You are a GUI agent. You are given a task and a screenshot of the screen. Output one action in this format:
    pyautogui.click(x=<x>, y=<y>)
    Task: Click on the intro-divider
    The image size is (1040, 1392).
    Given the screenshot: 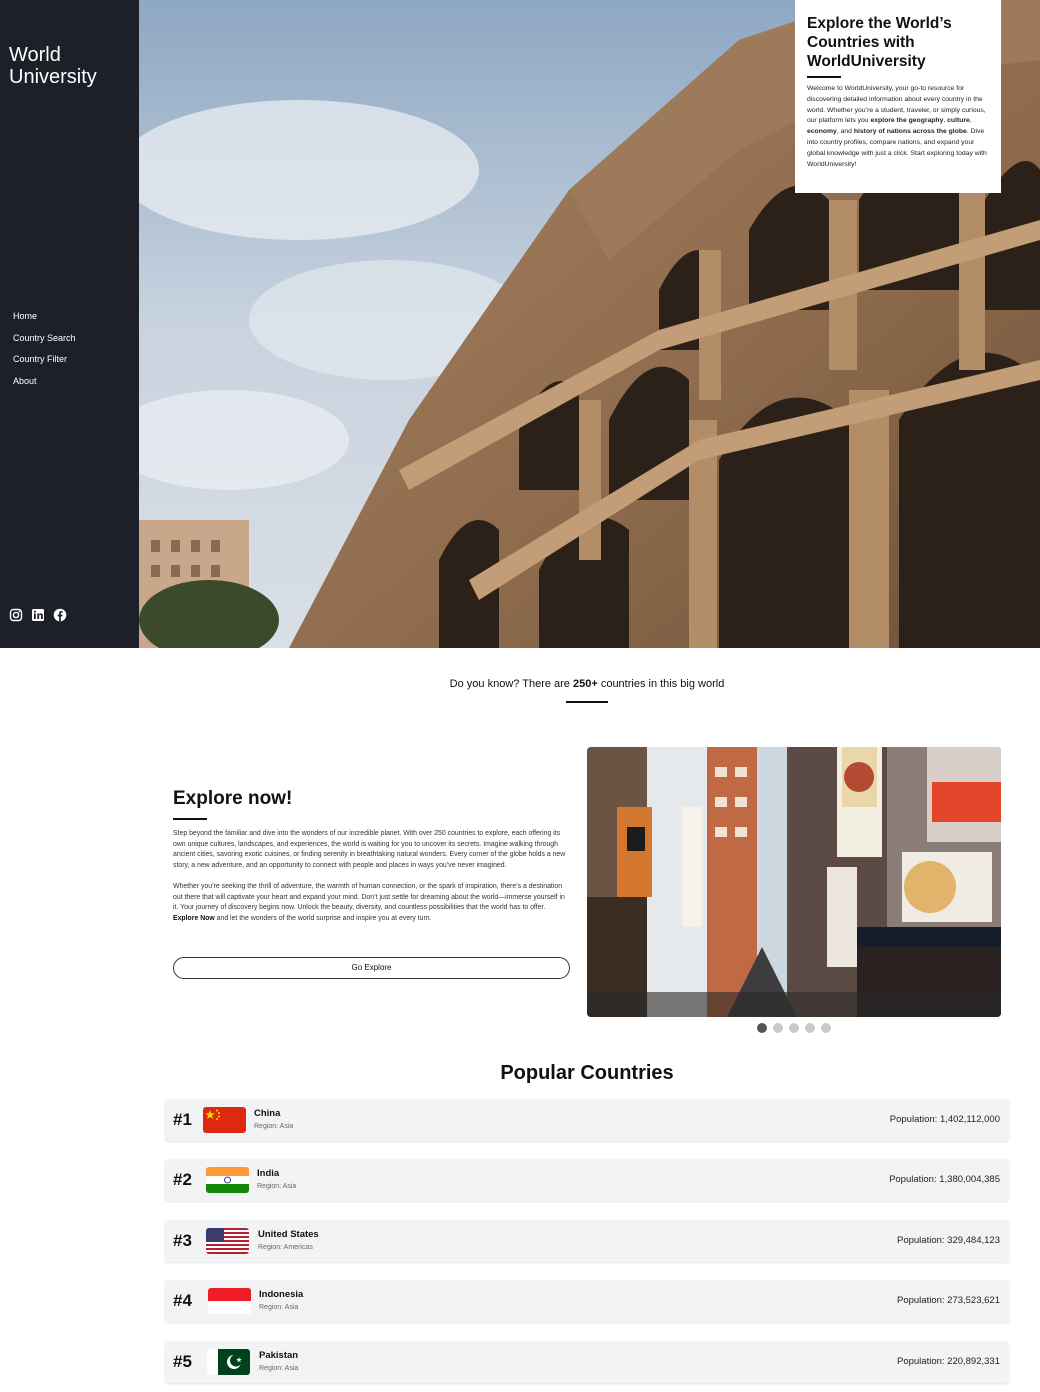 What is the action you would take?
    pyautogui.click(x=824, y=77)
    